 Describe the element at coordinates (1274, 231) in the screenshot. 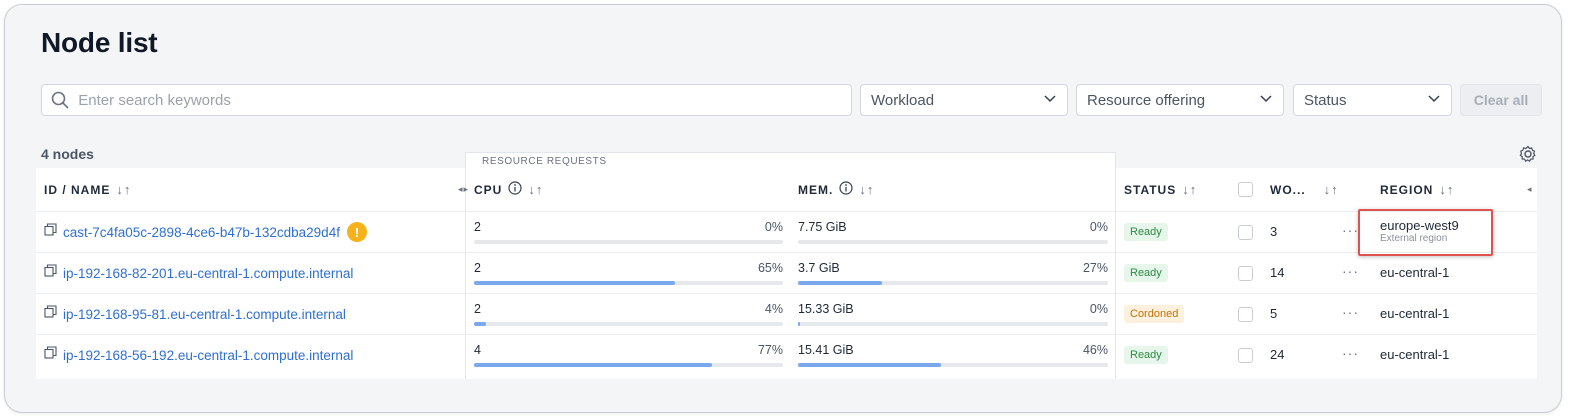

I see `workload-count: 3` at that location.